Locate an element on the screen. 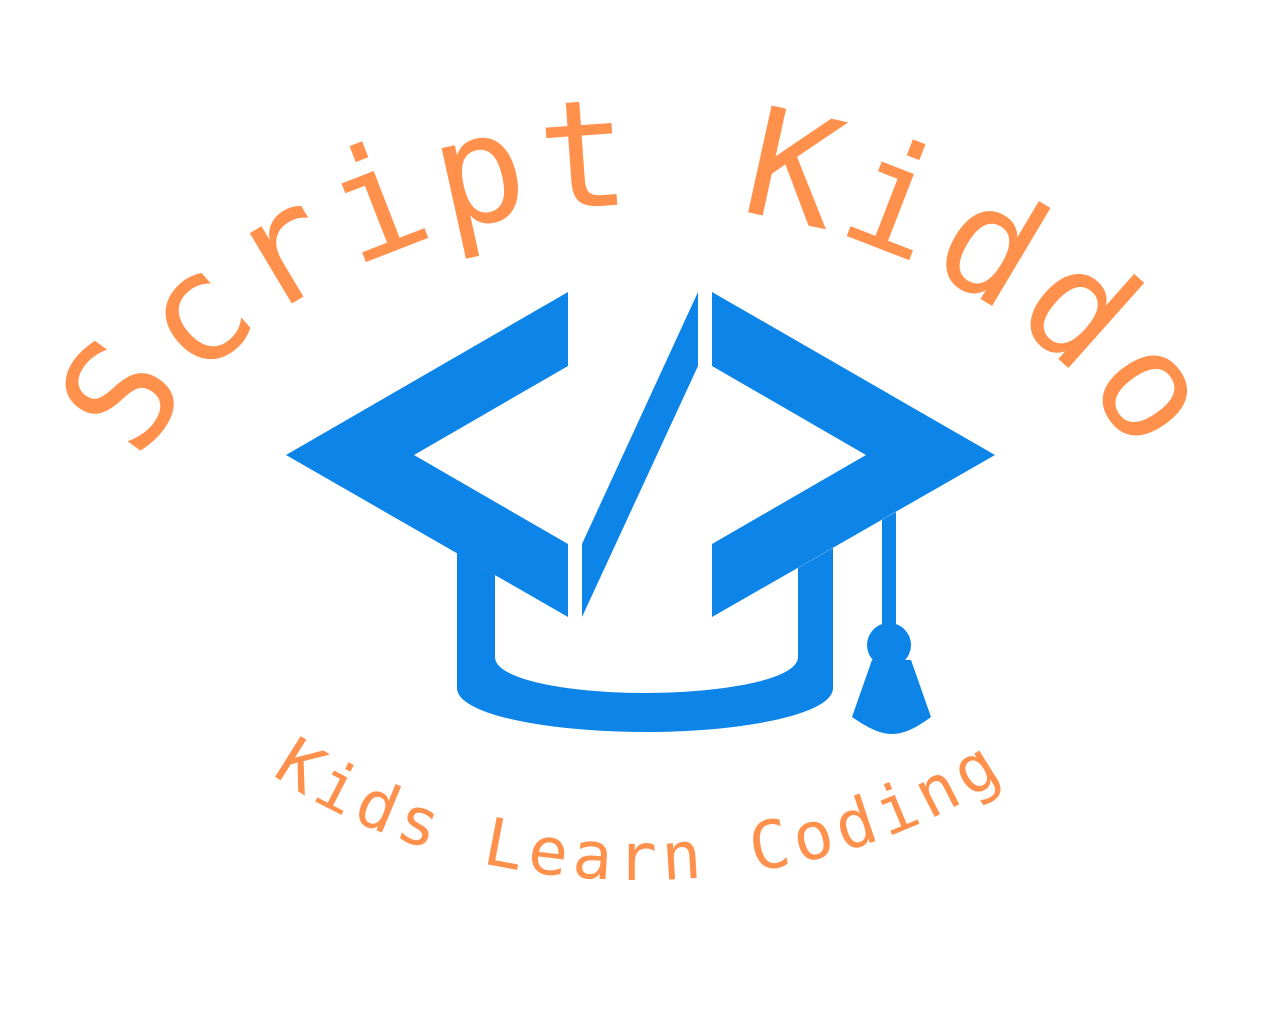  tagline: Kids Learn Coding is located at coordinates (640, 809).